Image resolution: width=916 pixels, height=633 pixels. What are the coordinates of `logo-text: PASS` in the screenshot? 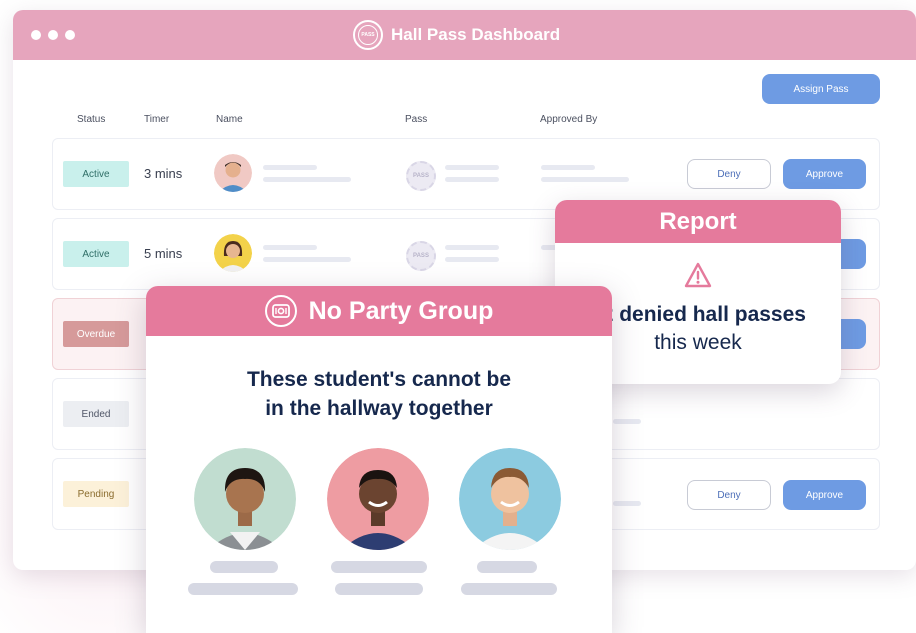 It's located at (368, 35).